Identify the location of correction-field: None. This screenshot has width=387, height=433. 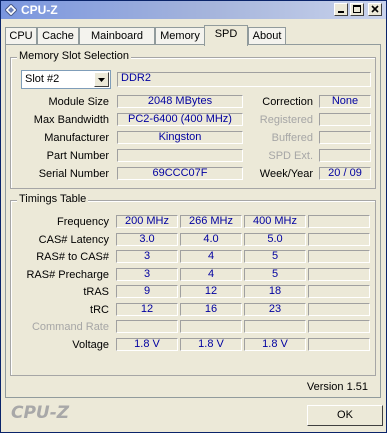
(345, 101).